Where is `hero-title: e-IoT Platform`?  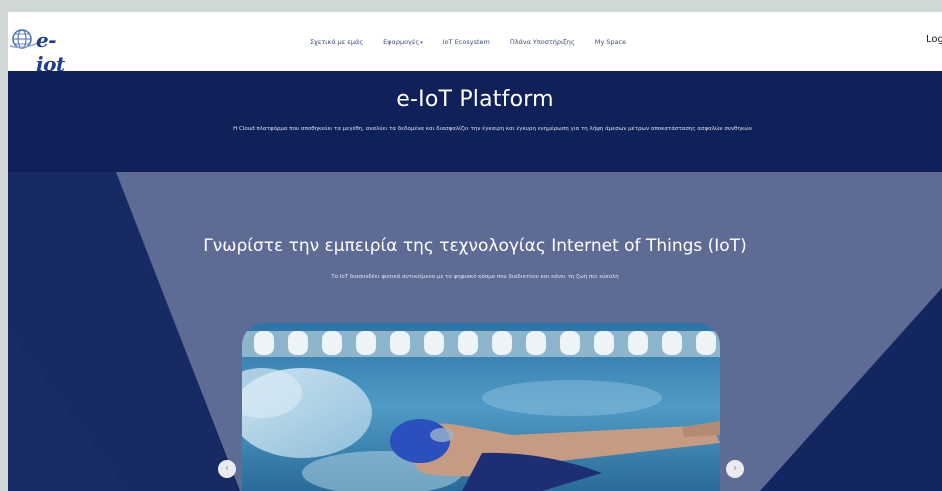
hero-title: e-IoT Platform is located at coordinates (475, 99).